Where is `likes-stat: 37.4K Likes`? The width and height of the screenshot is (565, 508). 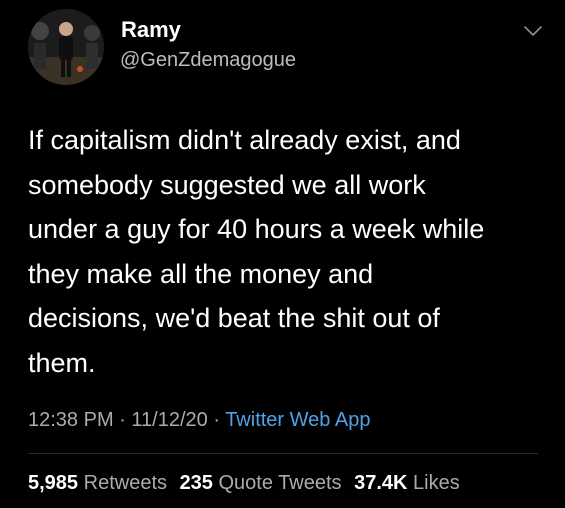 likes-stat: 37.4K Likes is located at coordinates (407, 483).